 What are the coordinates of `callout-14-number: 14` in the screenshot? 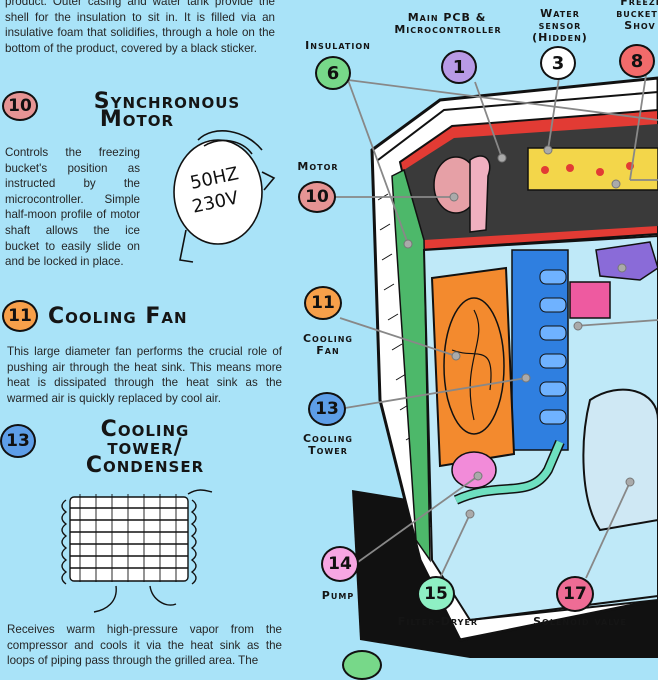 It's located at (340, 564).